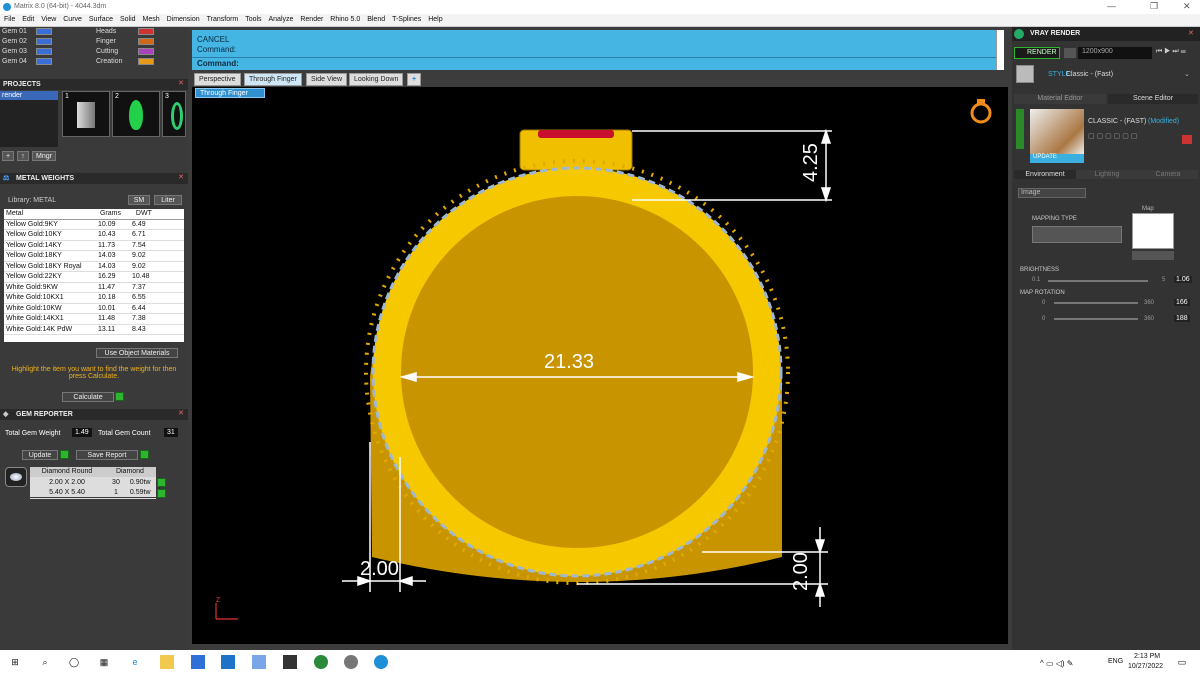  I want to click on gem-row: Gem 03 Cutting, so click(94, 52).